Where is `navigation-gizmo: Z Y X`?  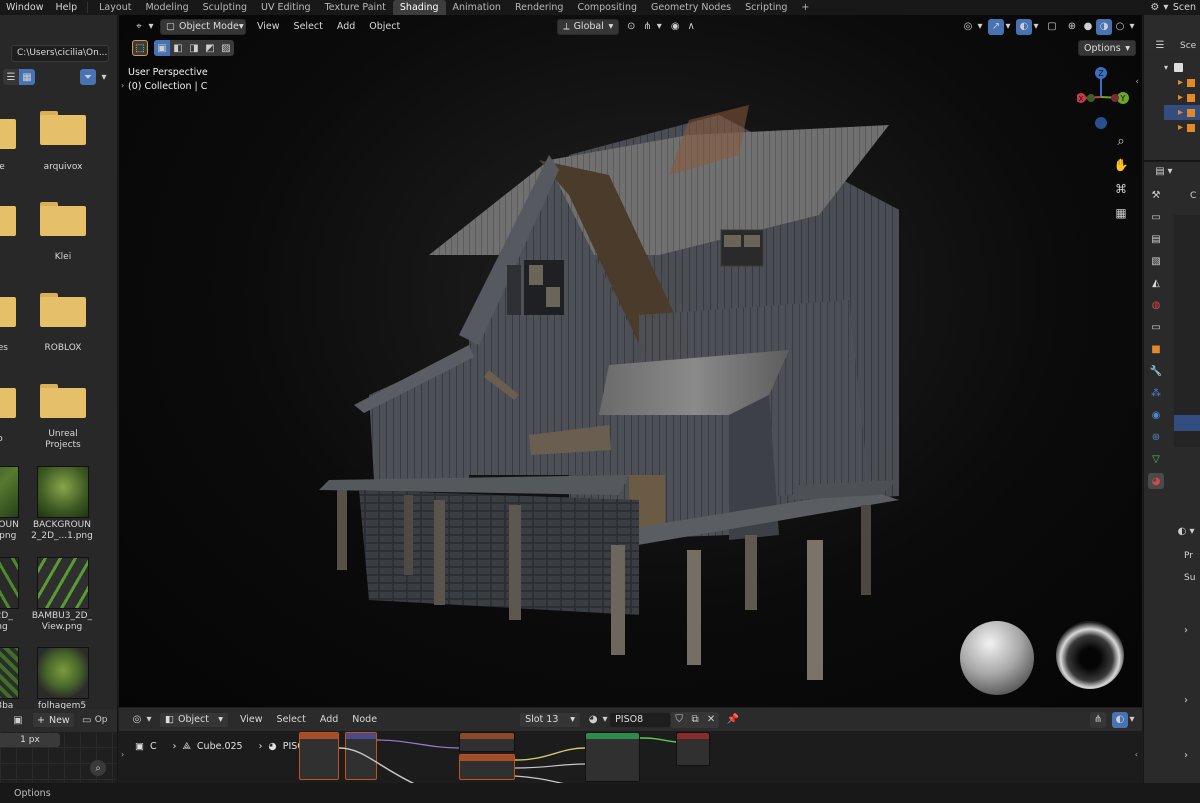
navigation-gizmo: Z Y X is located at coordinates (1106, 100).